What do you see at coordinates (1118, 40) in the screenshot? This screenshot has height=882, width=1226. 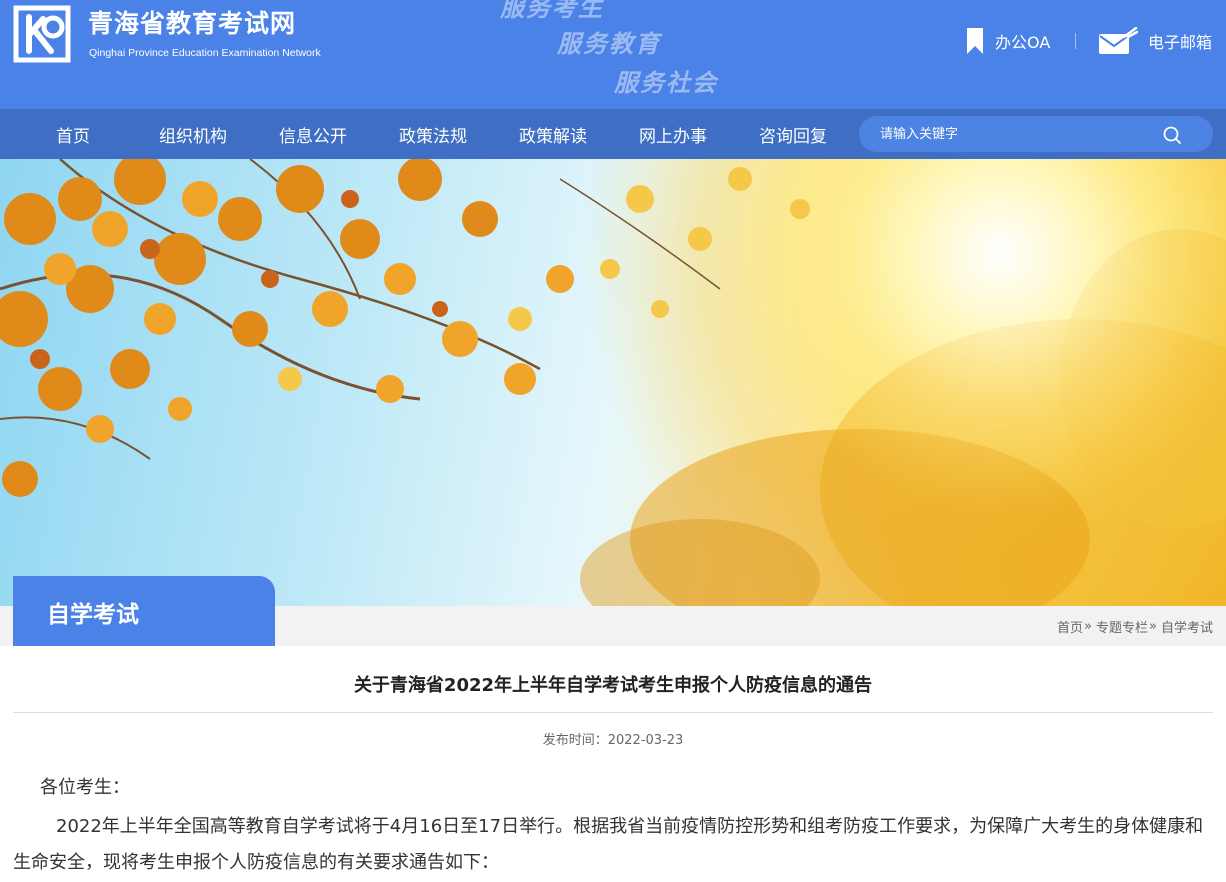 I see `envelope-icon` at bounding box center [1118, 40].